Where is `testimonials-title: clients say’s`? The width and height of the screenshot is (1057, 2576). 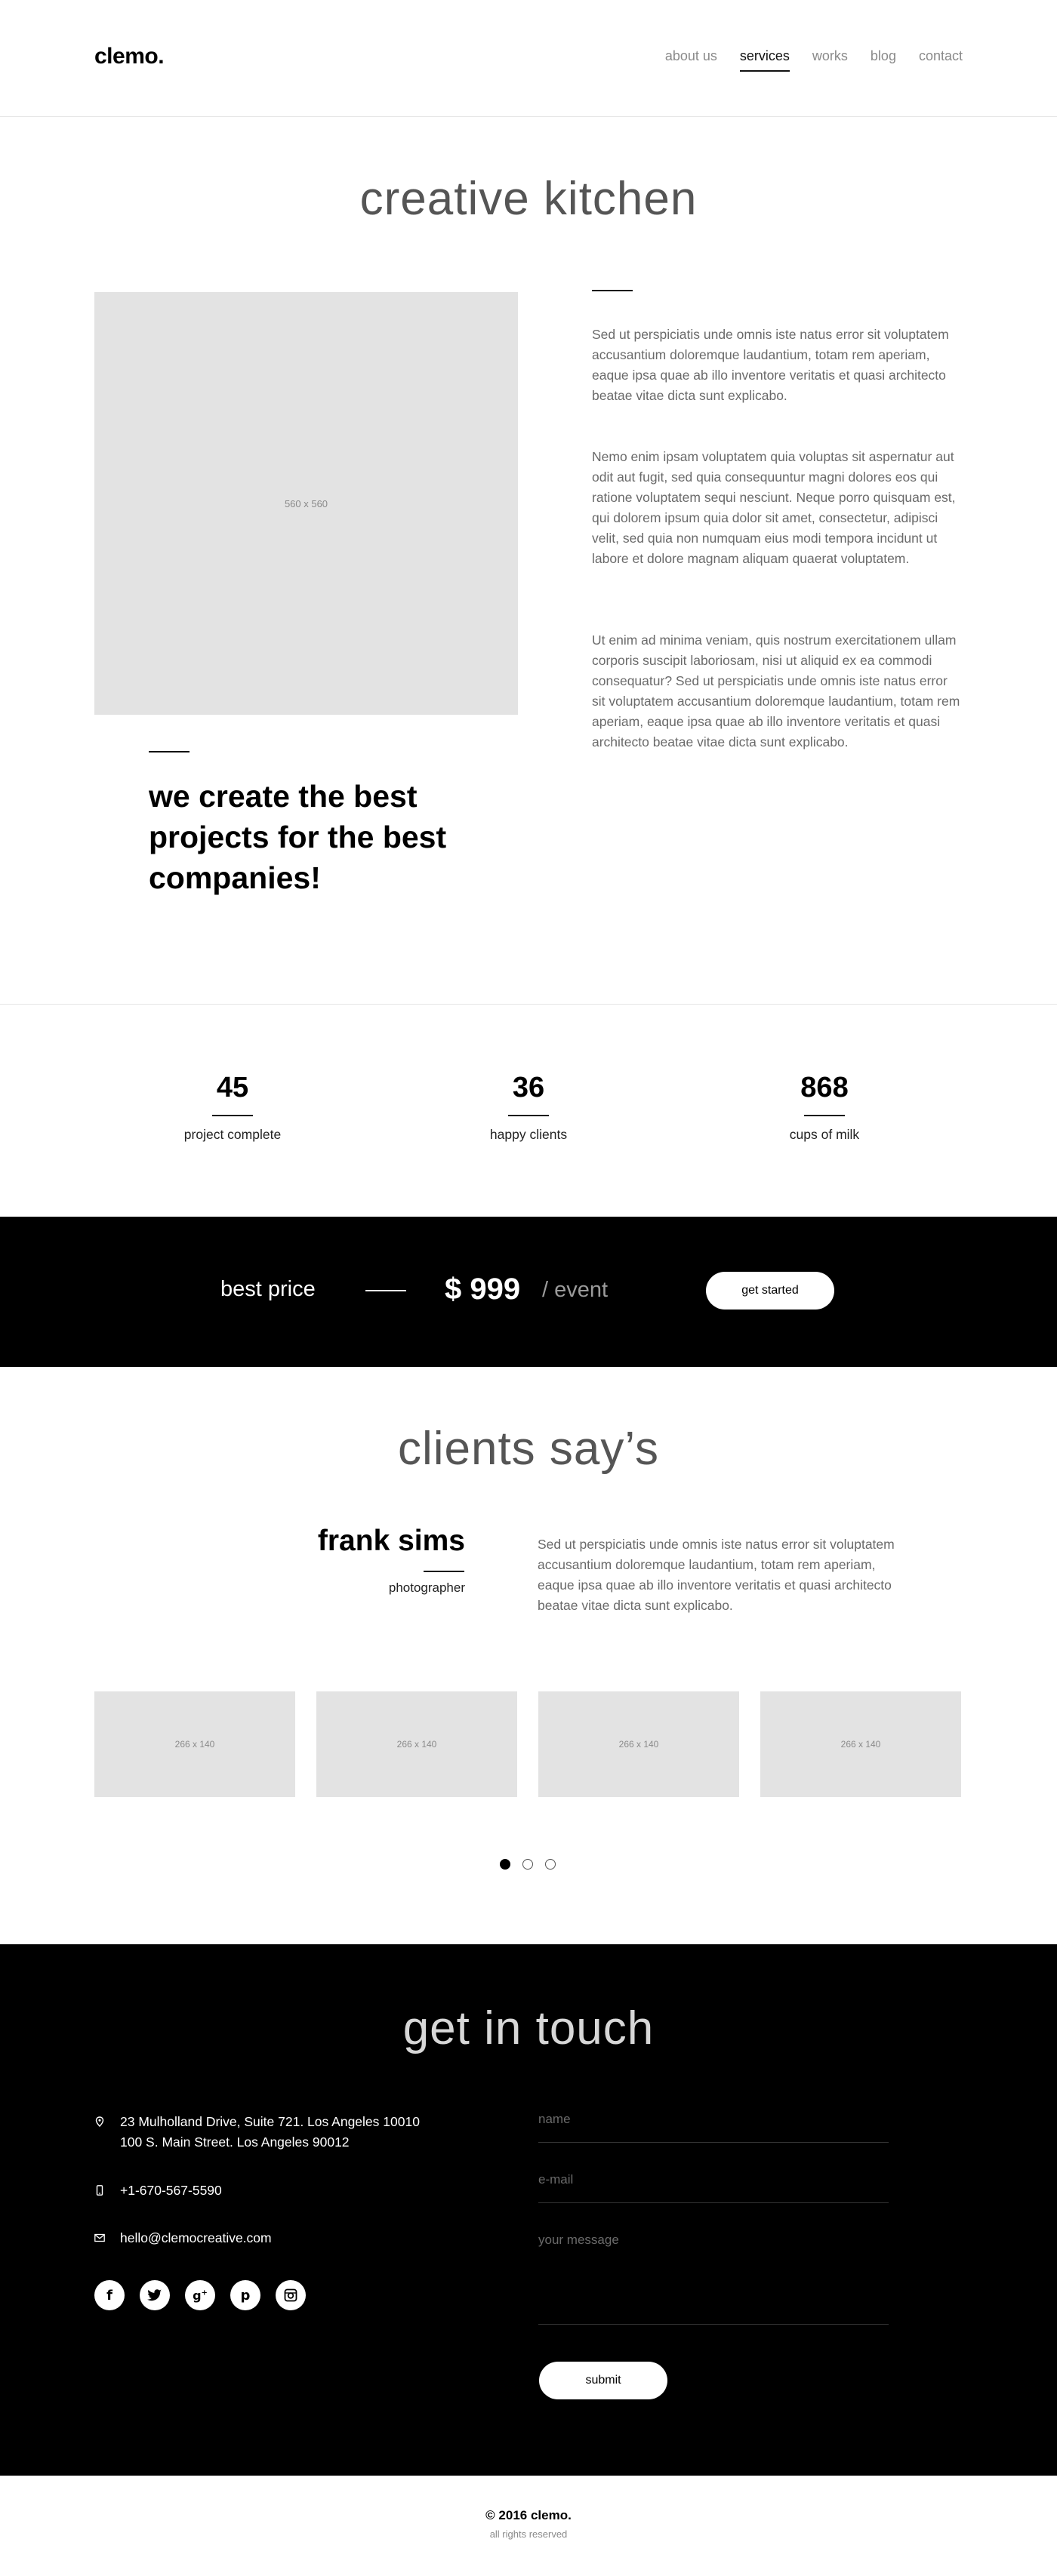 testimonials-title: clients say’s is located at coordinates (528, 1449).